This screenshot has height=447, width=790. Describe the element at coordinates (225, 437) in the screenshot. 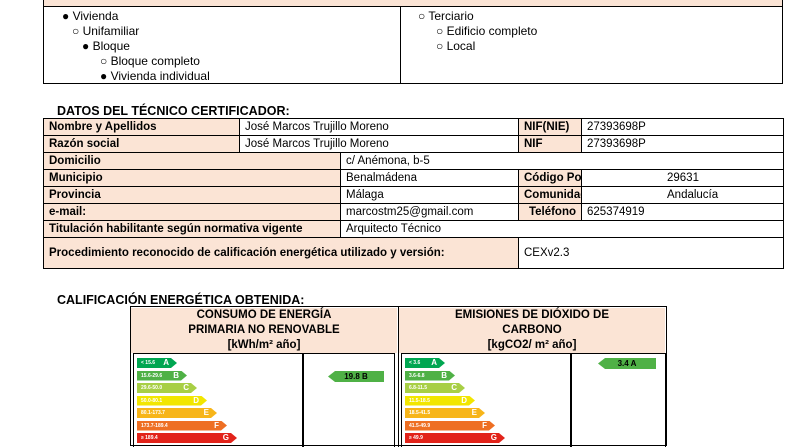

I see `consumo-bar-letter: G` at that location.